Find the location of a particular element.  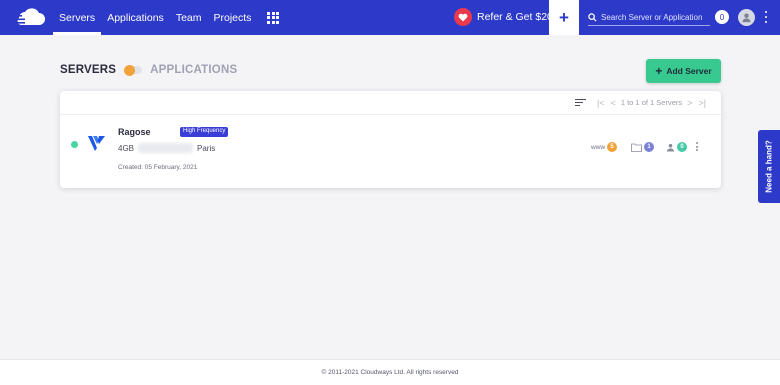

add-new-button: + is located at coordinates (564, 17).